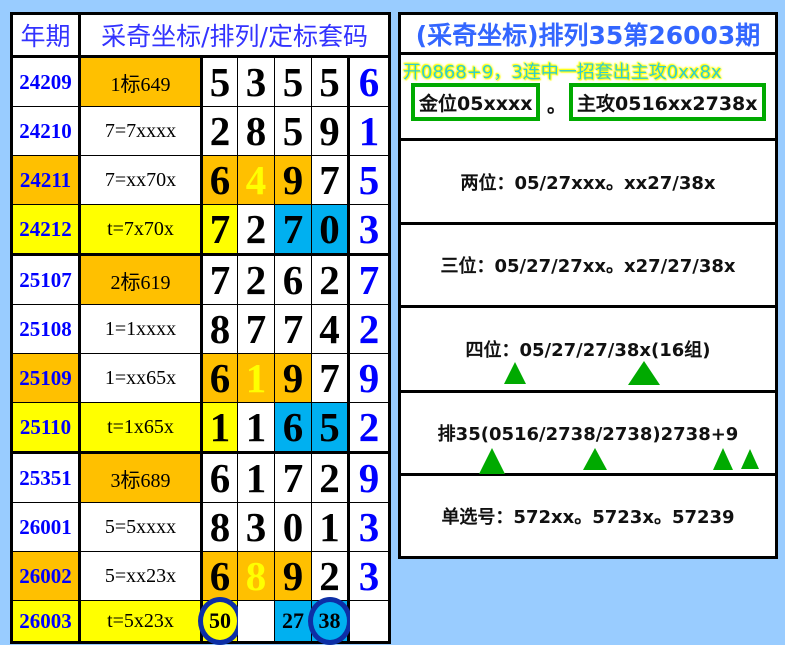 Image resolution: width=785 pixels, height=645 pixels. Describe the element at coordinates (46, 279) in the screenshot. I see `period-cell: 25107` at that location.